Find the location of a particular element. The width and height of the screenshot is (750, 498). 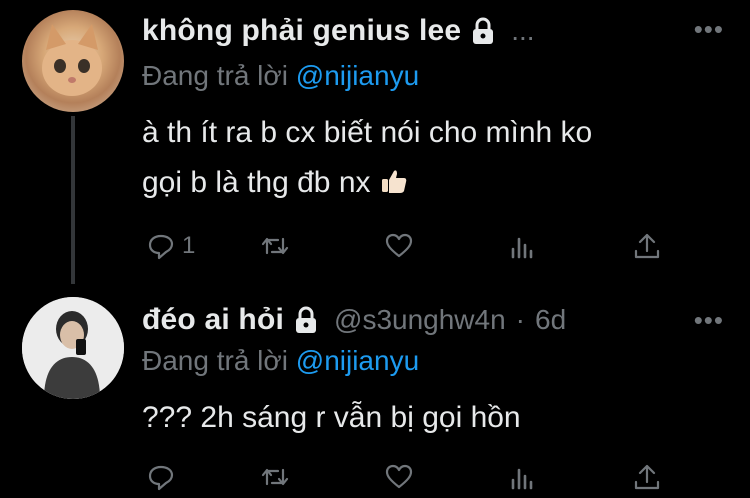

thread-line is located at coordinates (73, 200).